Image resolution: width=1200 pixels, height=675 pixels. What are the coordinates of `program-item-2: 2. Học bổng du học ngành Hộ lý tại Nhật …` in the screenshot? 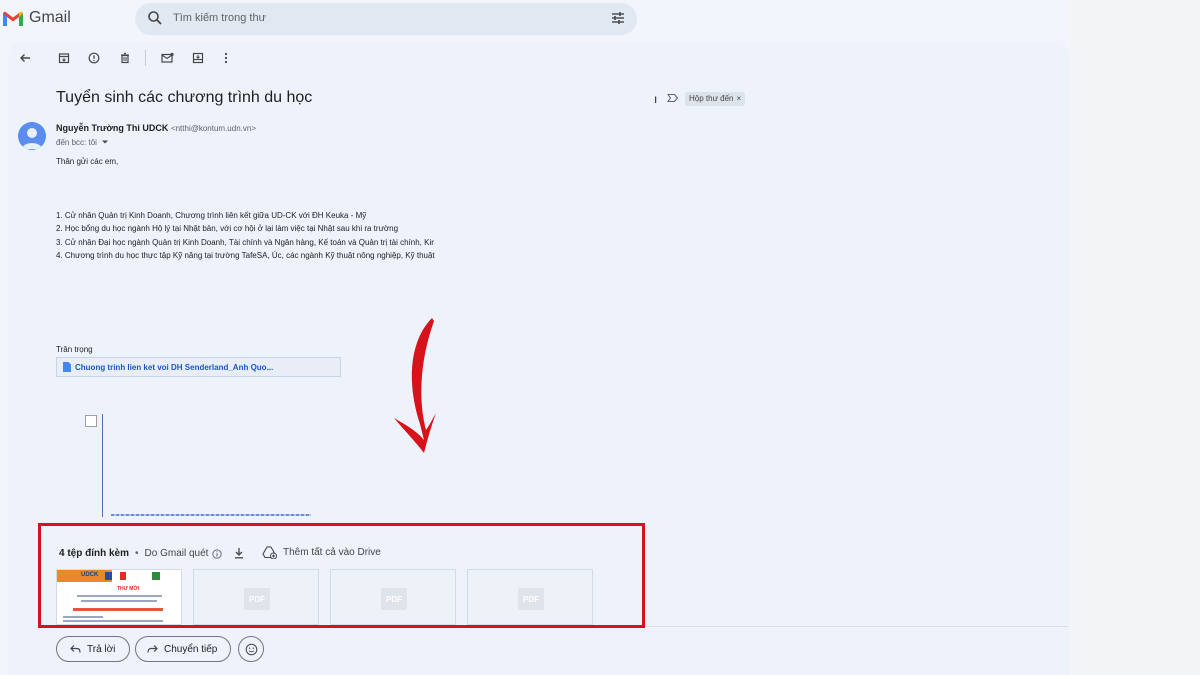 It's located at (227, 228).